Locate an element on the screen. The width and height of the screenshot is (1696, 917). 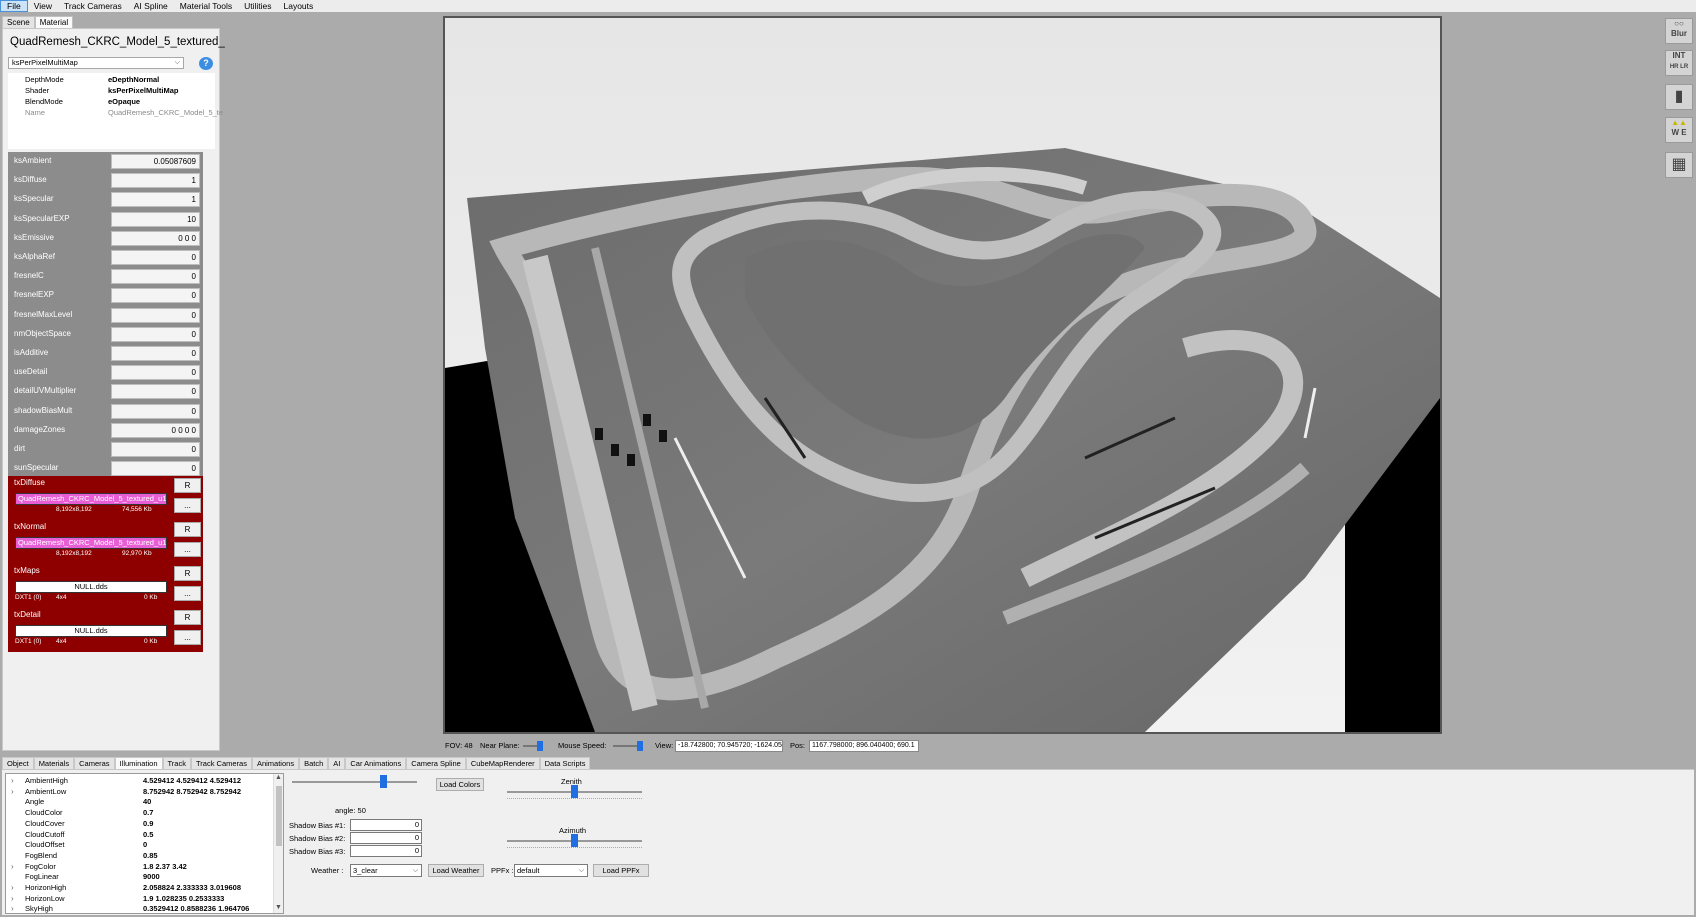
tab-material: Material is located at coordinates (54, 22).